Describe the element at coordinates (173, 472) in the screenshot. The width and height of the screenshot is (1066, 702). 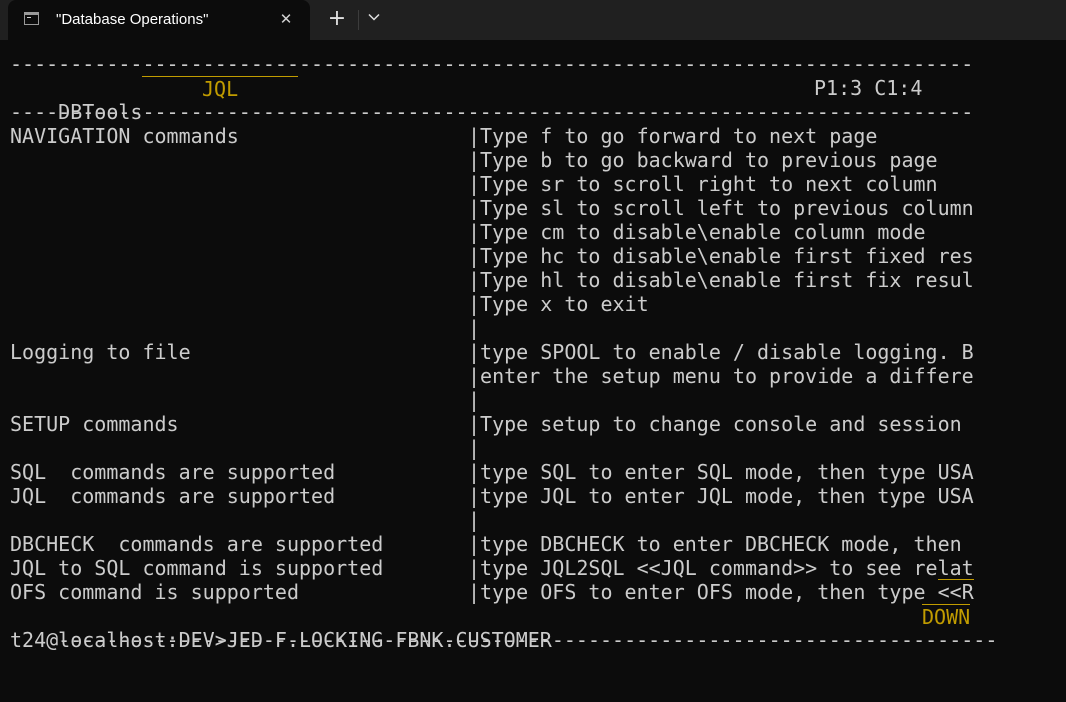
I see `row-topic: SQL commands are supported` at that location.